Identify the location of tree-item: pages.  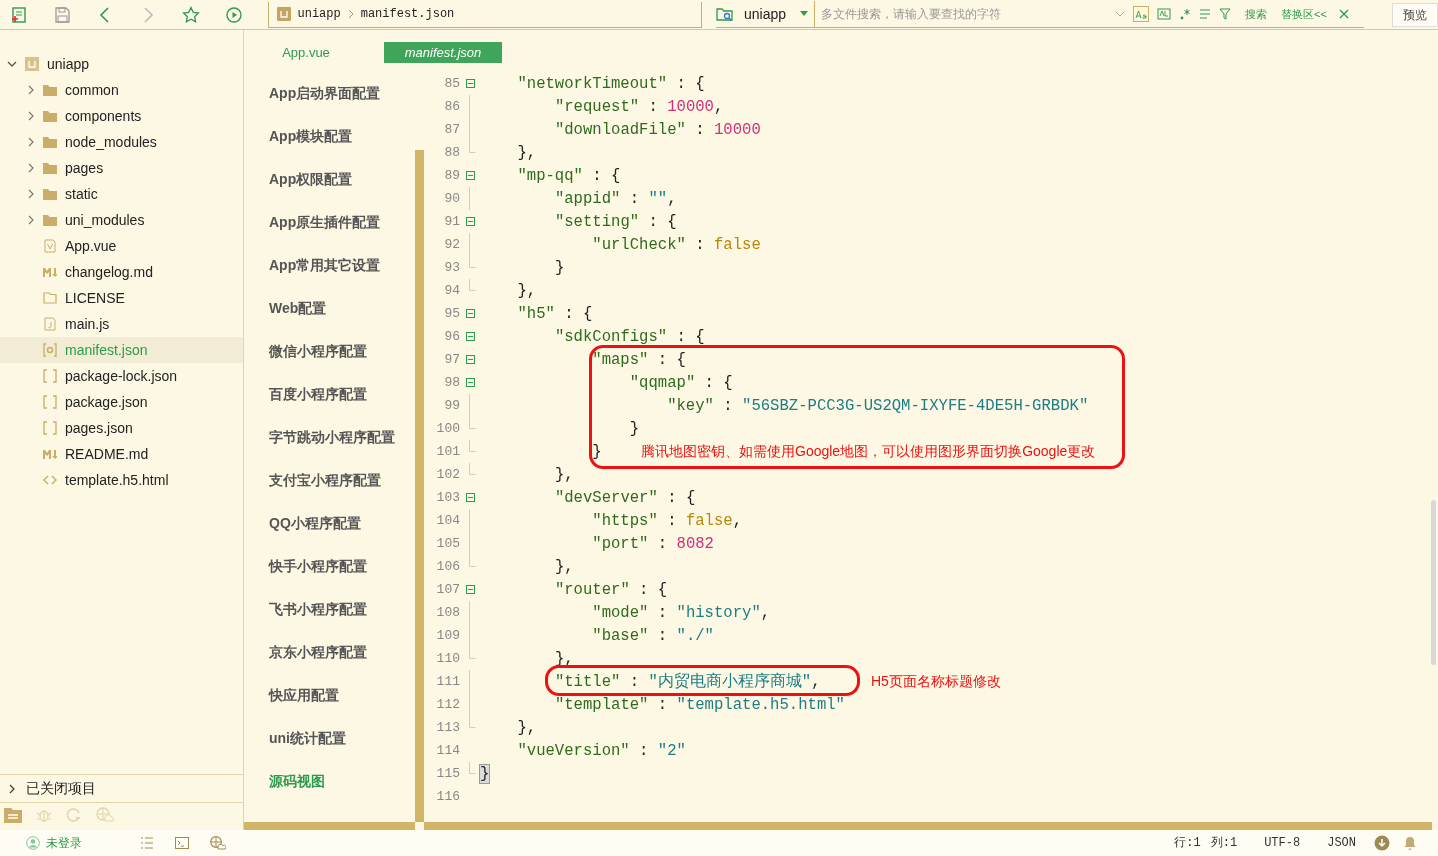
(121, 168).